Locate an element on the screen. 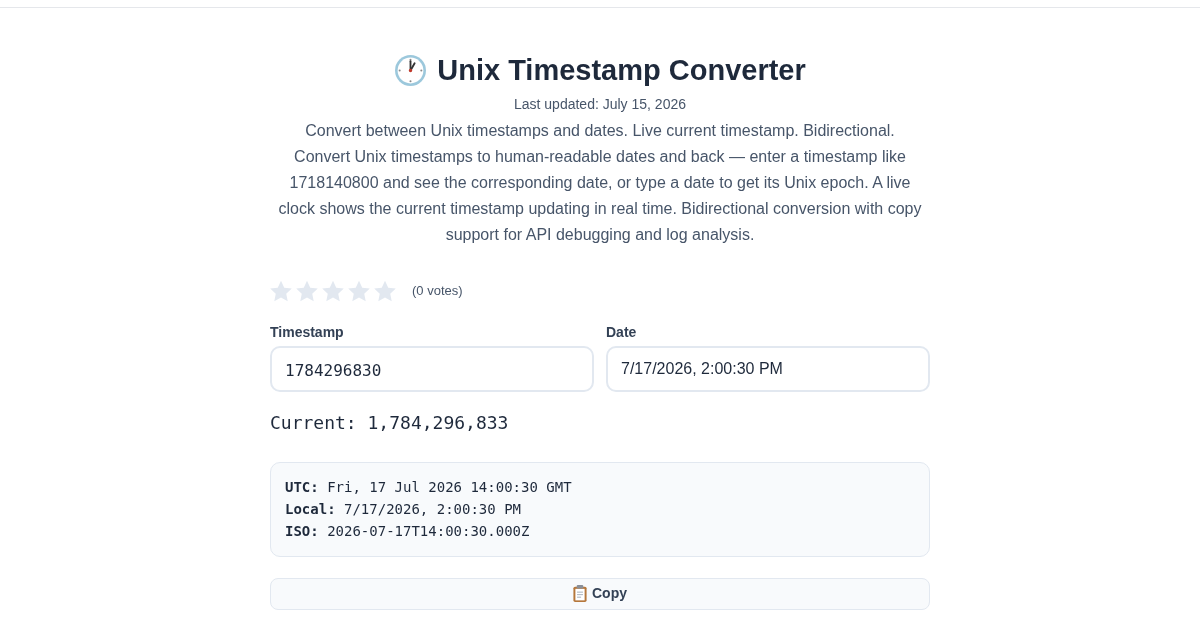 The image size is (1200, 630). clipboard-icon is located at coordinates (580, 594).